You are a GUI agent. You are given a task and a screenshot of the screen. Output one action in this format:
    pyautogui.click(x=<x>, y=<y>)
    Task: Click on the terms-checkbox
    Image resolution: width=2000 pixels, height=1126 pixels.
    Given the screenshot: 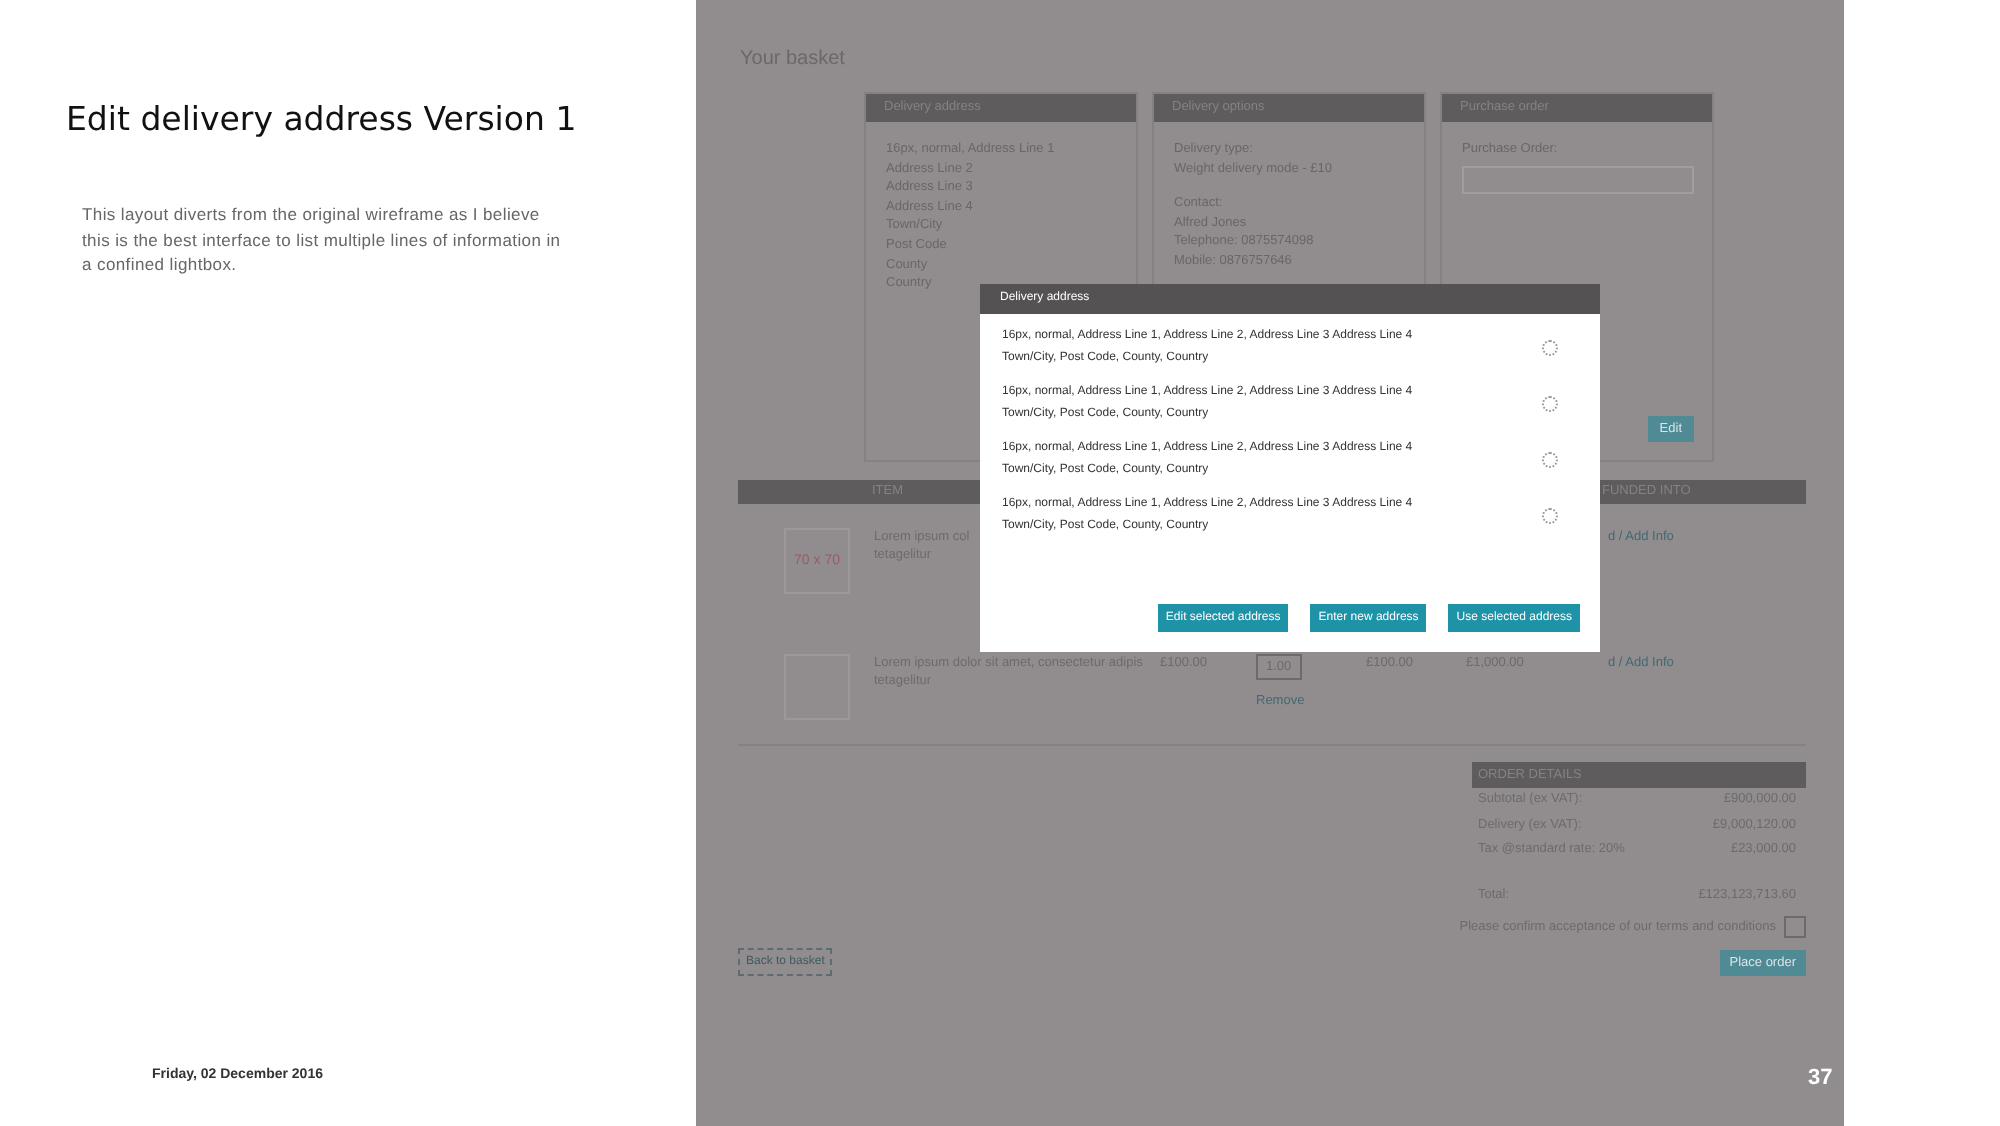 What is the action you would take?
    pyautogui.click(x=1795, y=927)
    